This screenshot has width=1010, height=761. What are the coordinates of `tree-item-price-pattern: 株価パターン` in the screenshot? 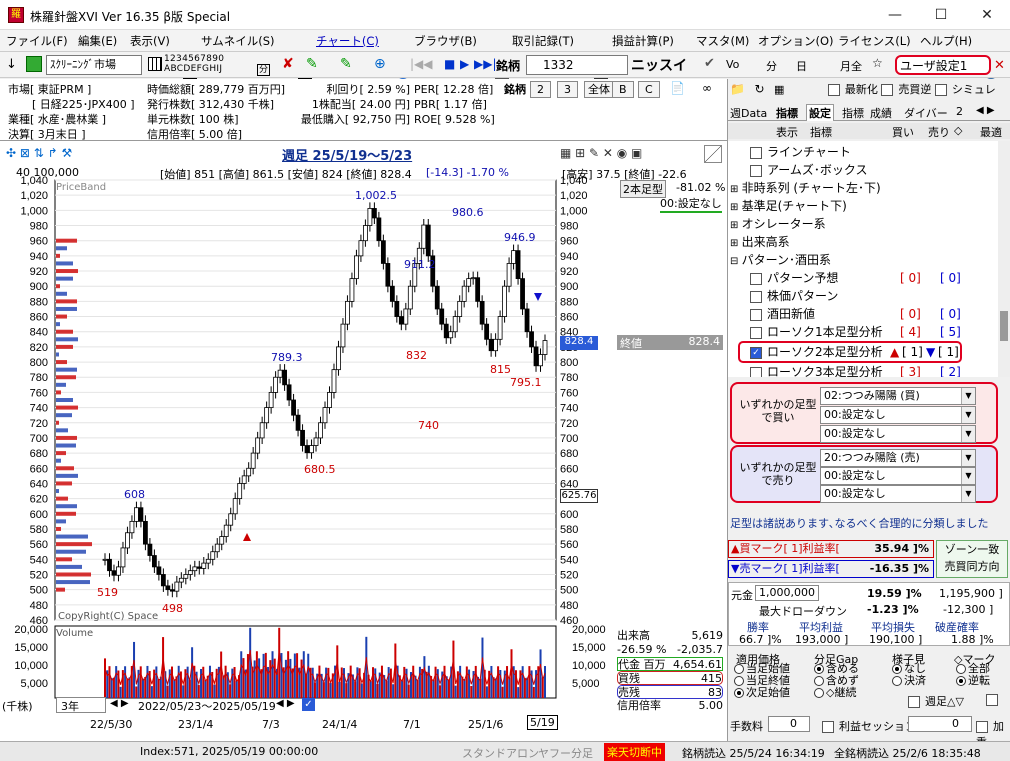 It's located at (794, 296).